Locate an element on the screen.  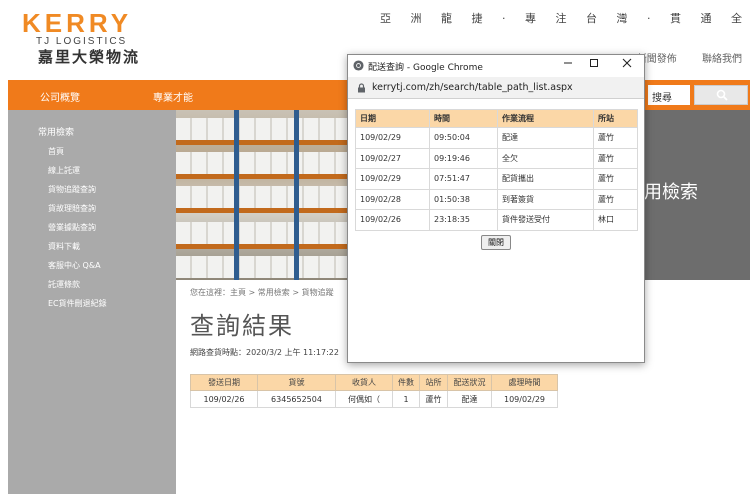
cell-tracking-no: 6345652504 is located at coordinates (296, 399).